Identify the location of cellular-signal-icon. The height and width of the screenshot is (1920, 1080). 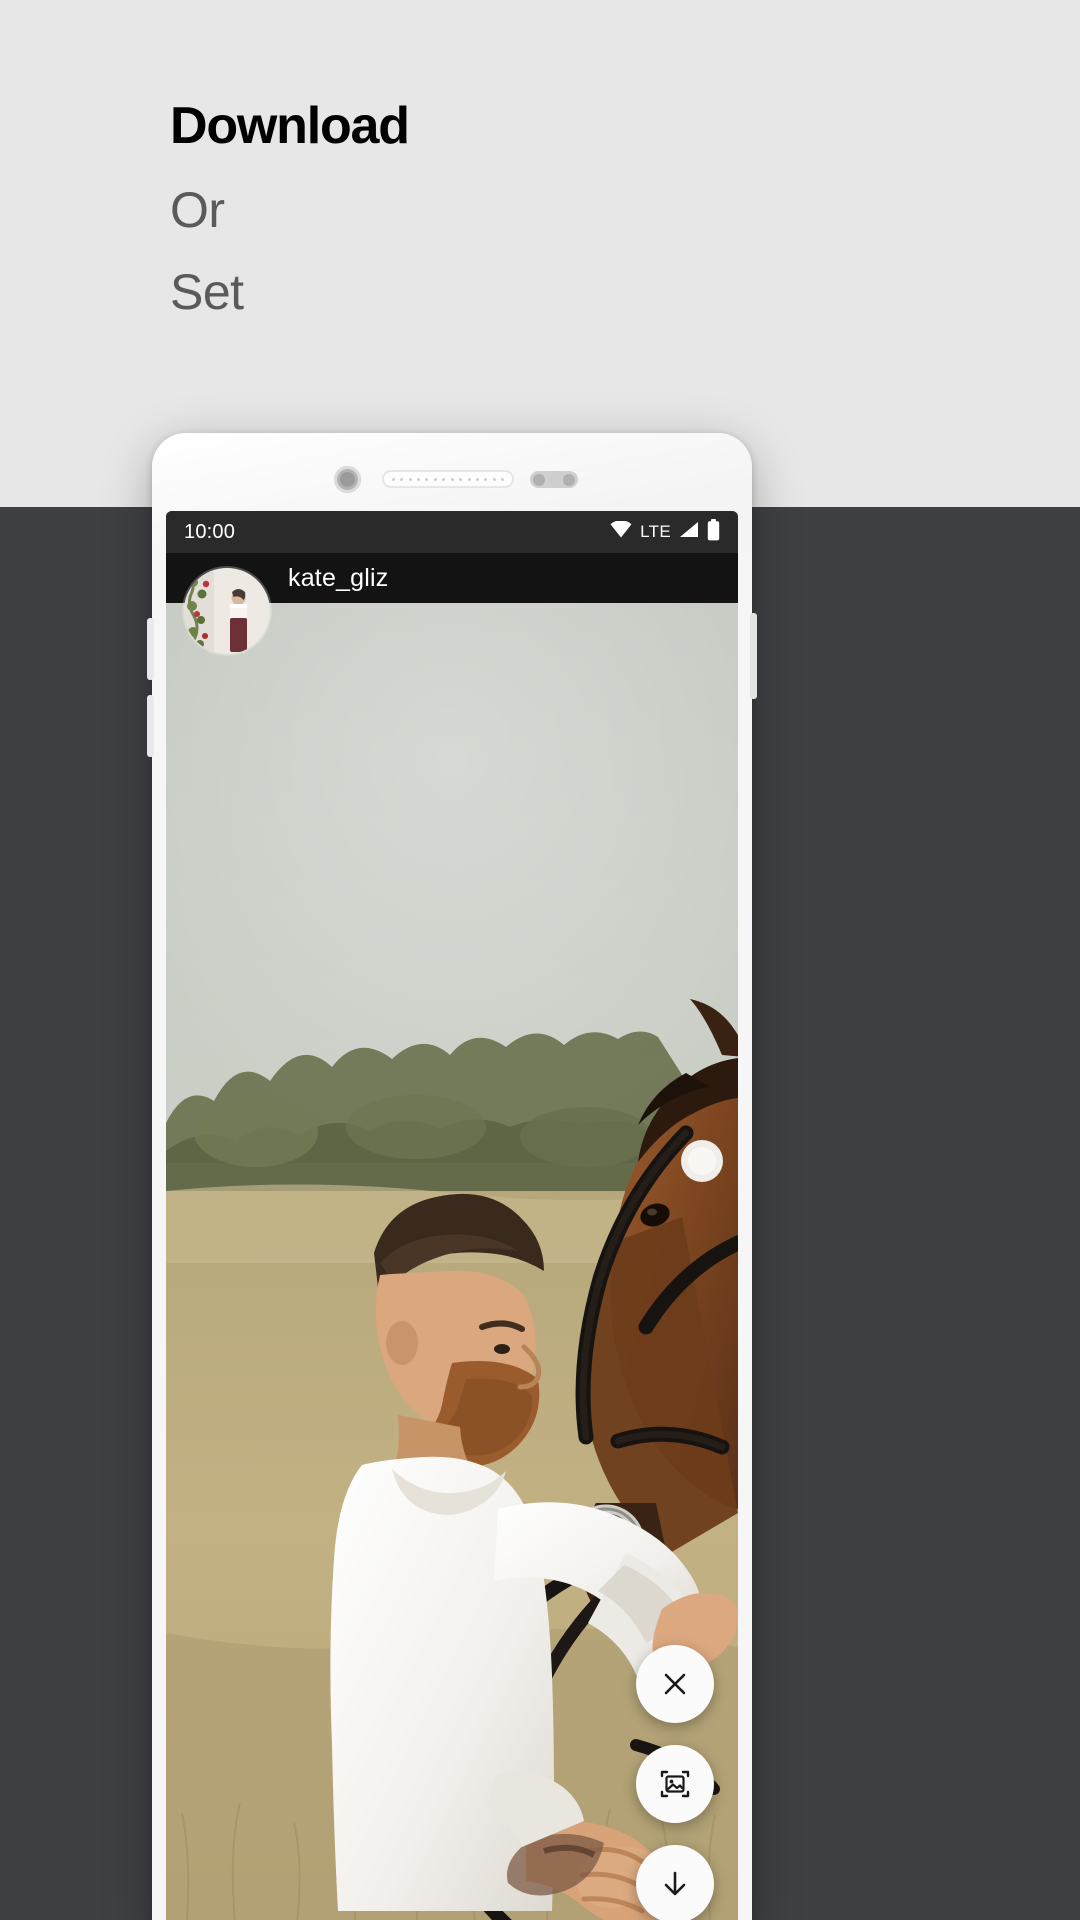
(689, 532).